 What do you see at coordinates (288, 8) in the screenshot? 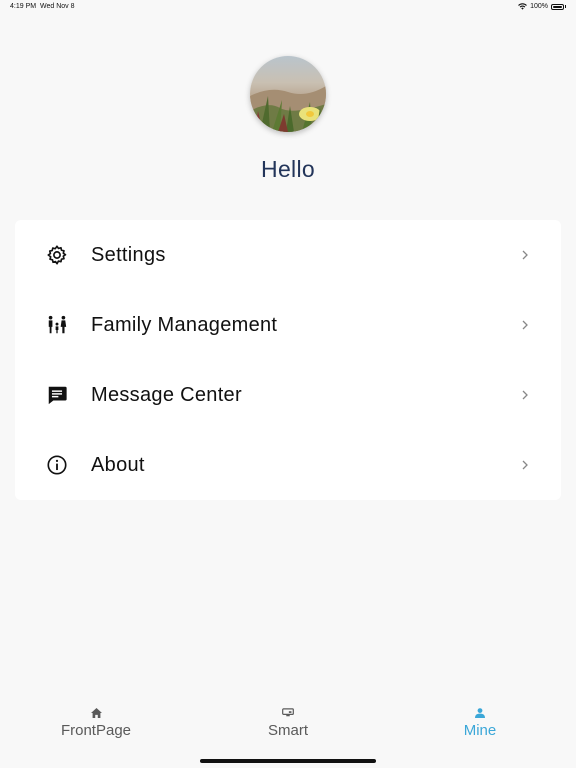
I see `status-bar: 4:19 PM Wed Nov 8 100%` at bounding box center [288, 8].